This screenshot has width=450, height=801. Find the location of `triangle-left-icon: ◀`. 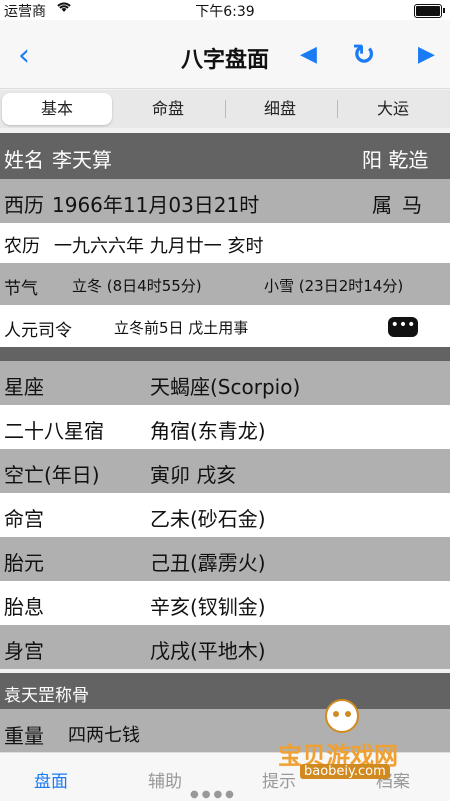

triangle-left-icon: ◀ is located at coordinates (308, 54).